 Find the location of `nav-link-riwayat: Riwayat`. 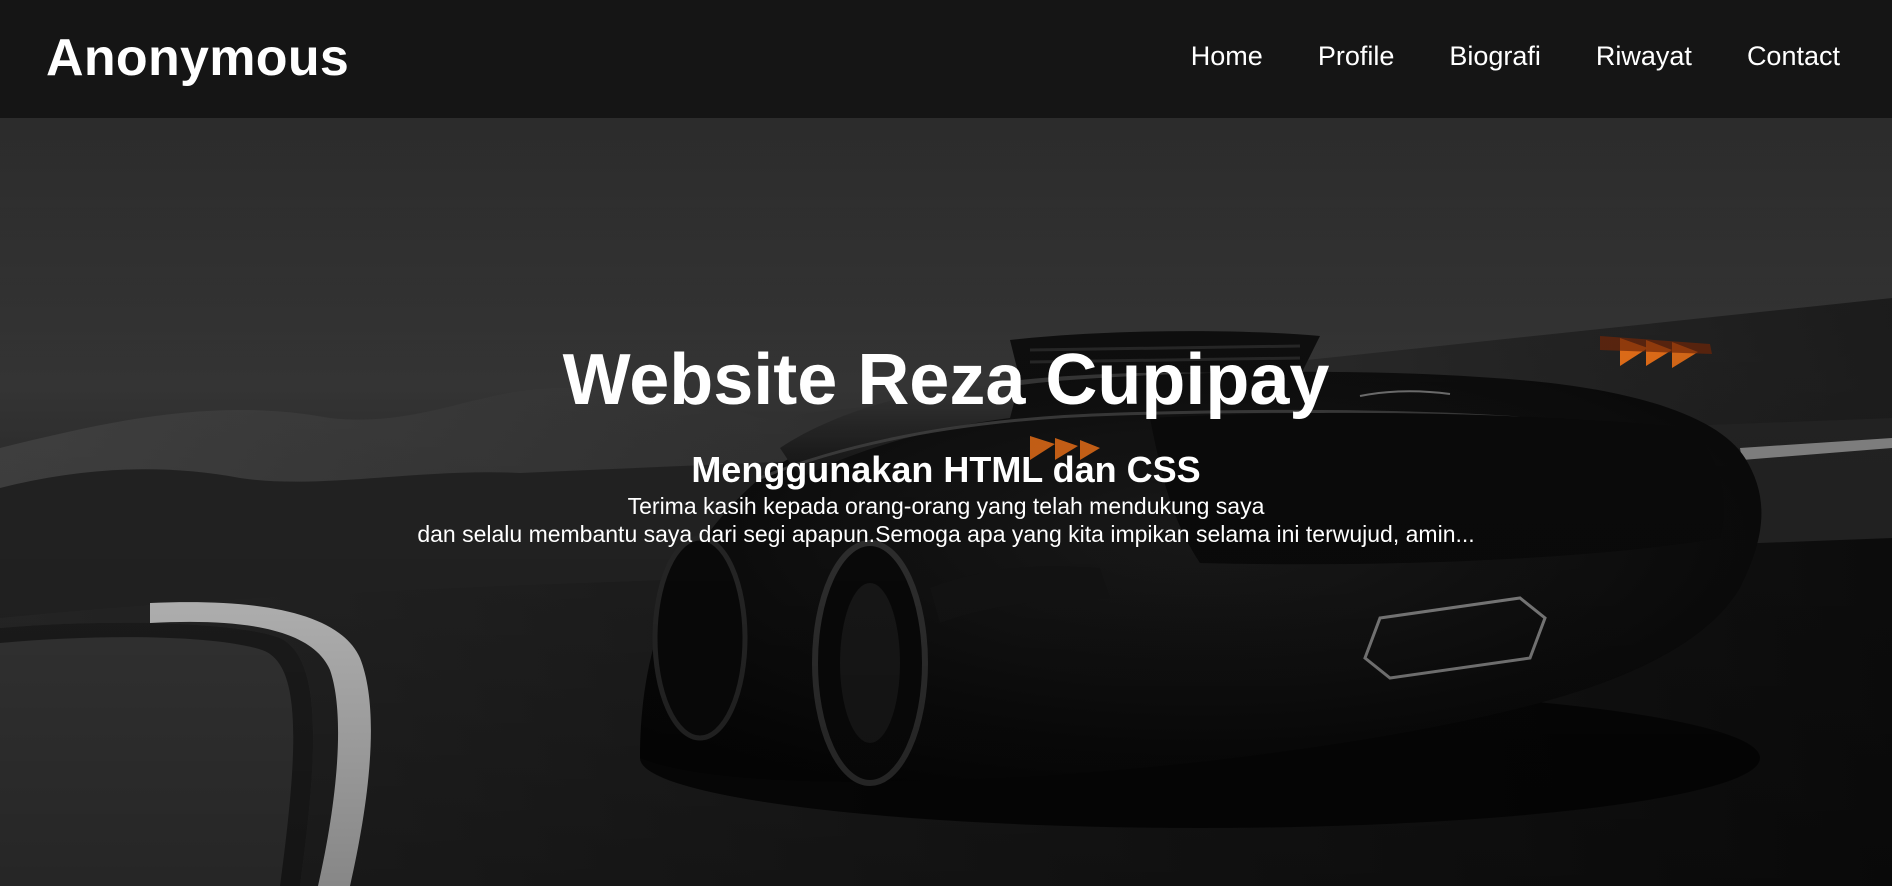

nav-link-riwayat: Riwayat is located at coordinates (1644, 56).